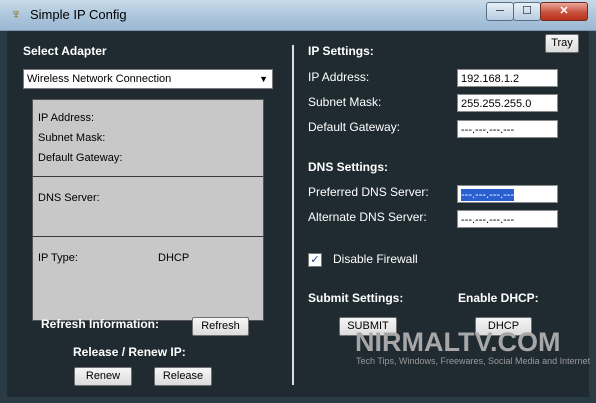  Describe the element at coordinates (100, 324) in the screenshot. I see `refresh-info-label: Refresh Information:` at that location.